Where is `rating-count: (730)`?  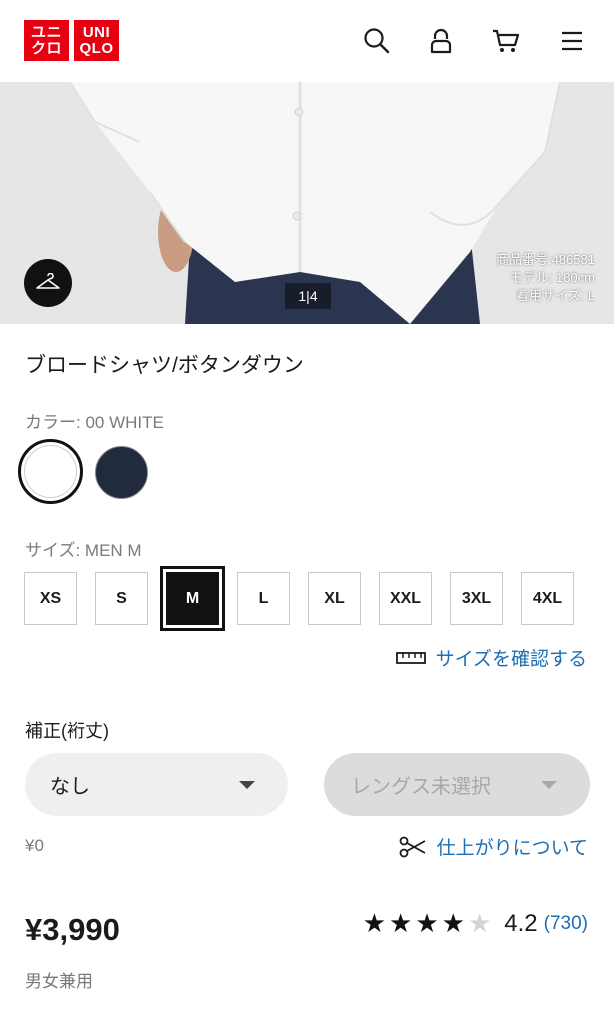
rating-count: (730) is located at coordinates (566, 924).